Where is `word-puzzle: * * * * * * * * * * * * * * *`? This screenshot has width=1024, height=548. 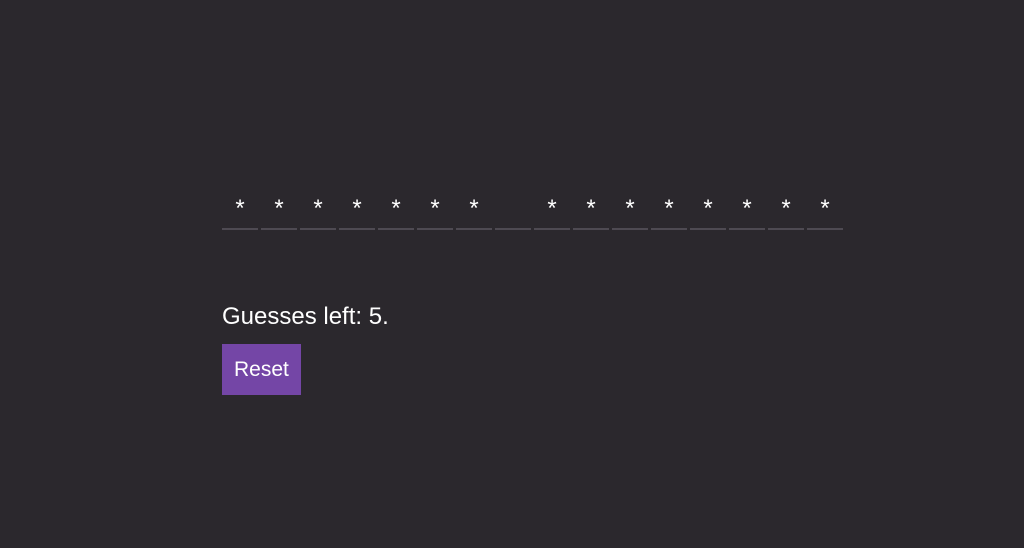 word-puzzle: * * * * * * * * * * * * * * * is located at coordinates (542, 210).